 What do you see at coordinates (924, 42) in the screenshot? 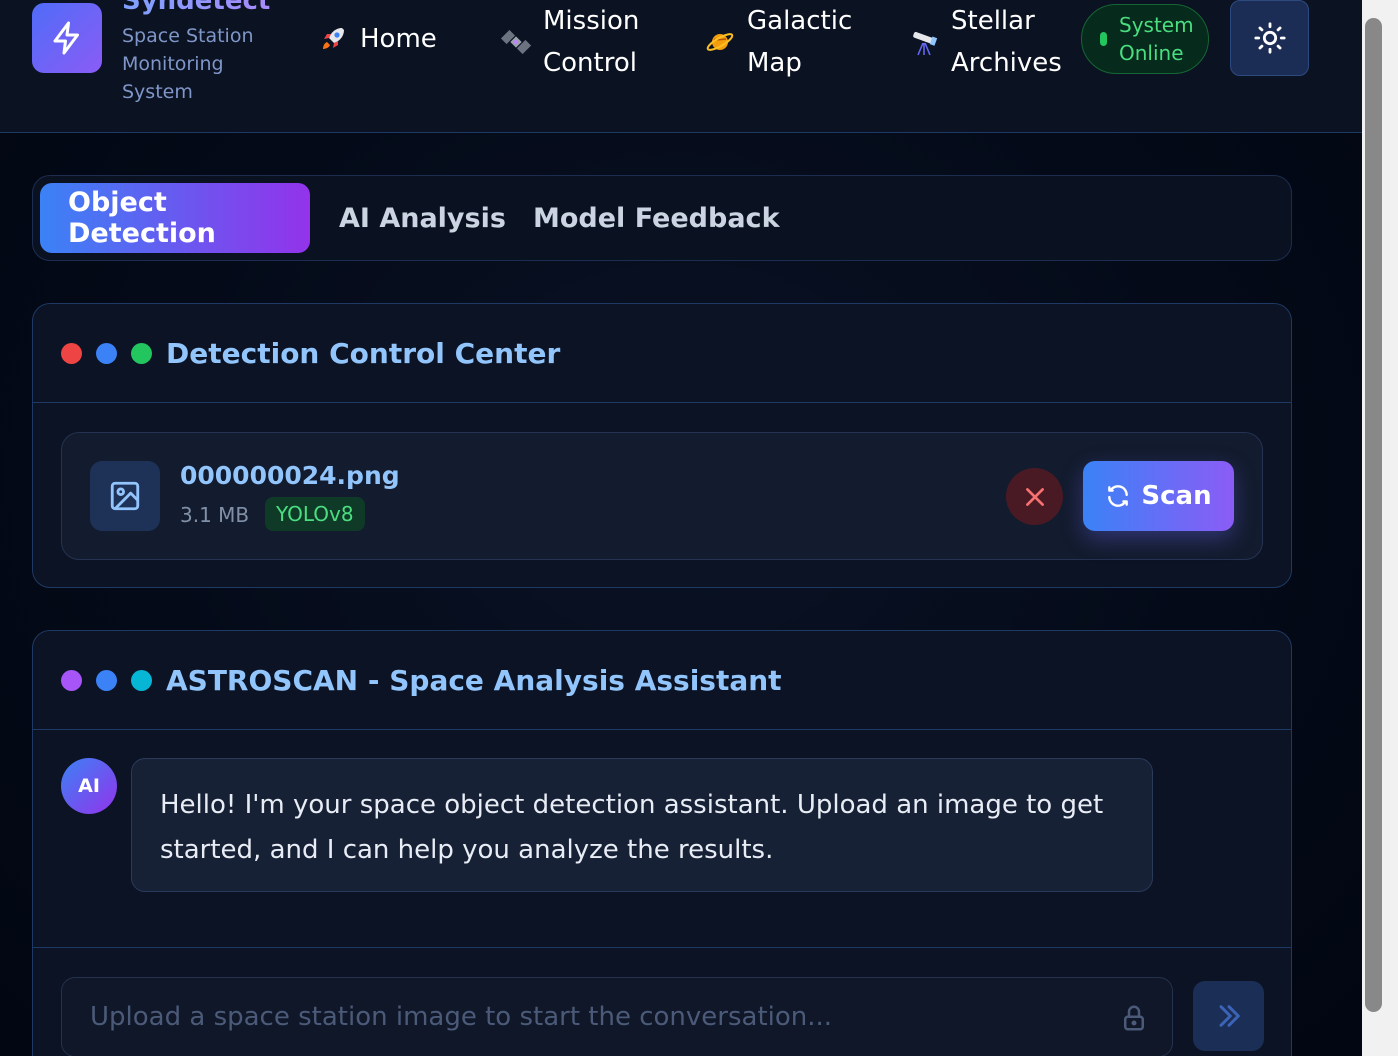
I see `telescope-icon` at bounding box center [924, 42].